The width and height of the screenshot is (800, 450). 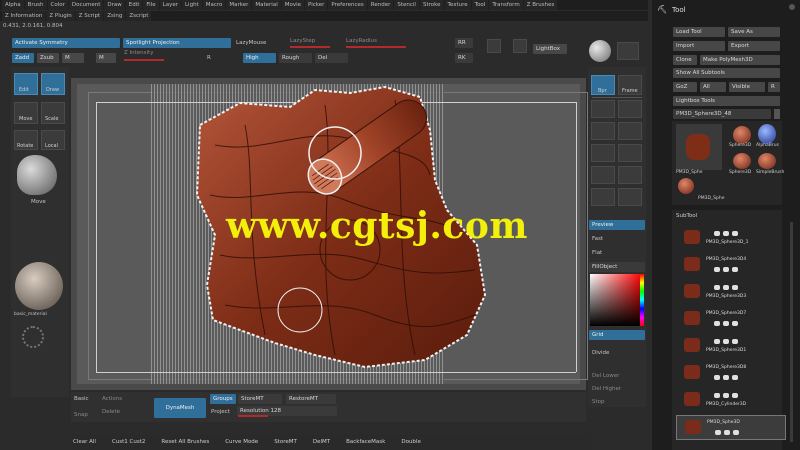 What do you see at coordinates (754, 32) in the screenshot?
I see `save-as-button: Save As` at bounding box center [754, 32].